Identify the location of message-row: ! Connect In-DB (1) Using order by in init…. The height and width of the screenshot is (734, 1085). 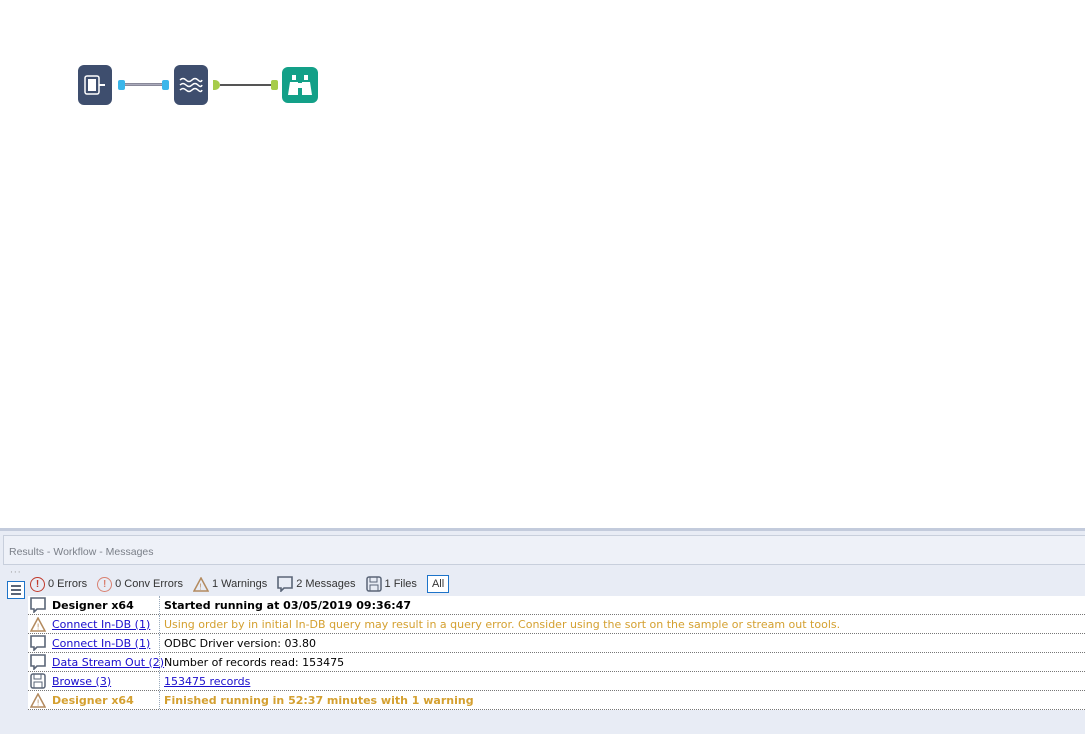
(556, 624).